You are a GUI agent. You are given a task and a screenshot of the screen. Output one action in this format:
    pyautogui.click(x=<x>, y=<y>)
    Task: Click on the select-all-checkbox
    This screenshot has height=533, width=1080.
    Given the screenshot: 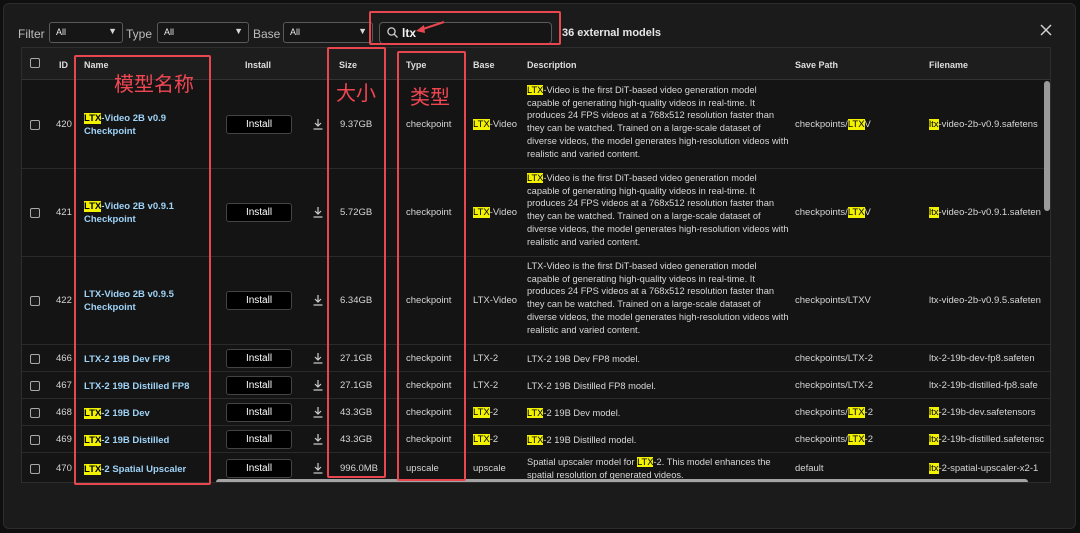 What is the action you would take?
    pyautogui.click(x=35, y=63)
    